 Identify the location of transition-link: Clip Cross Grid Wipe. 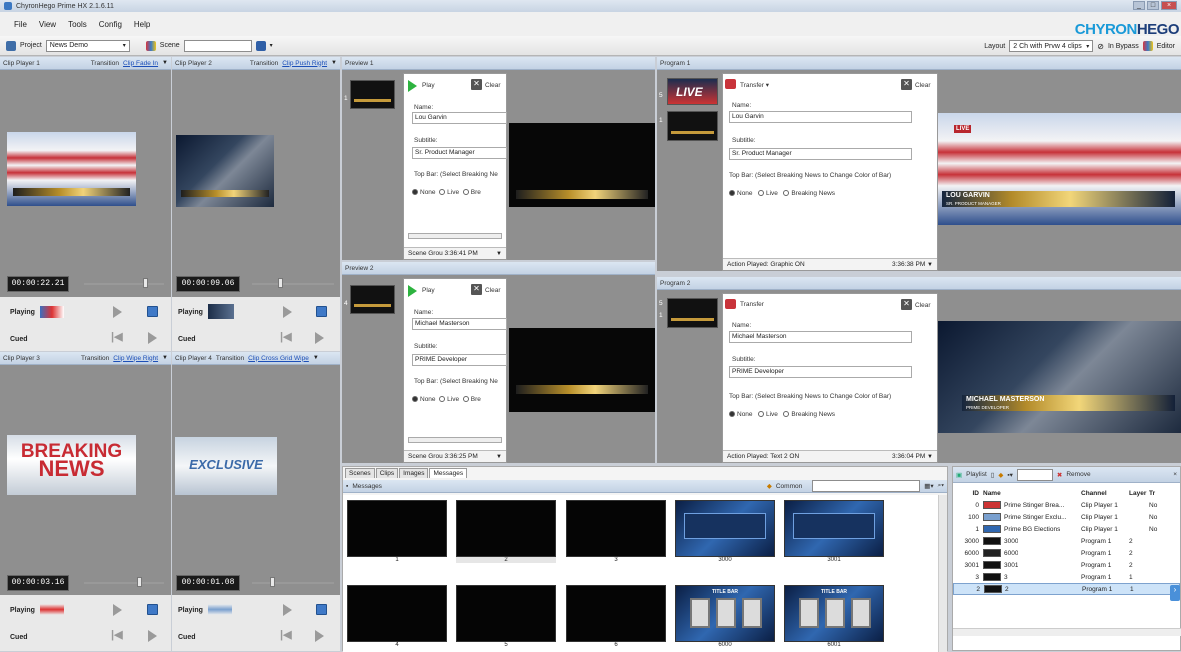
(278, 358).